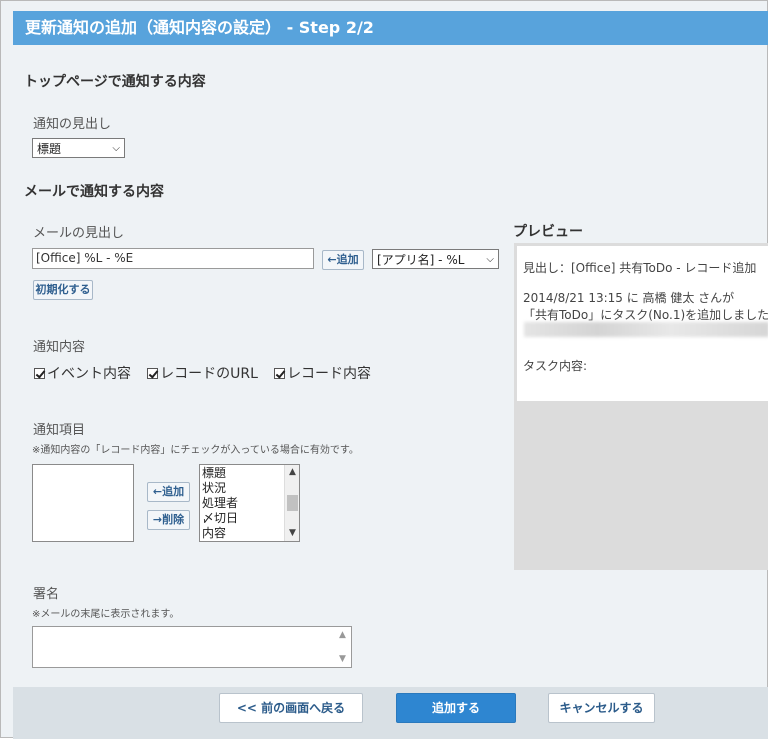  What do you see at coordinates (390, 28) in the screenshot?
I see `page-title: 更新通知の追加（通知内容の設定） - Step 2/2` at bounding box center [390, 28].